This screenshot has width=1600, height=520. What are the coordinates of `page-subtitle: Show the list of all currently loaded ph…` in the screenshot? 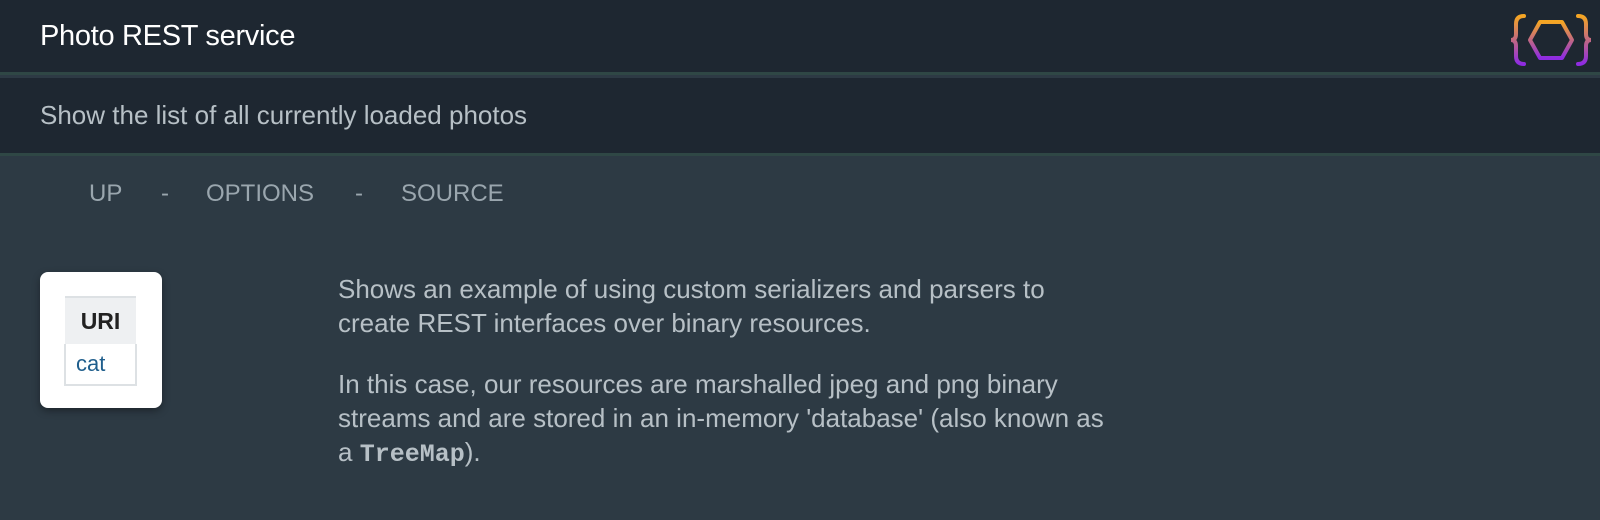 It's located at (284, 115).